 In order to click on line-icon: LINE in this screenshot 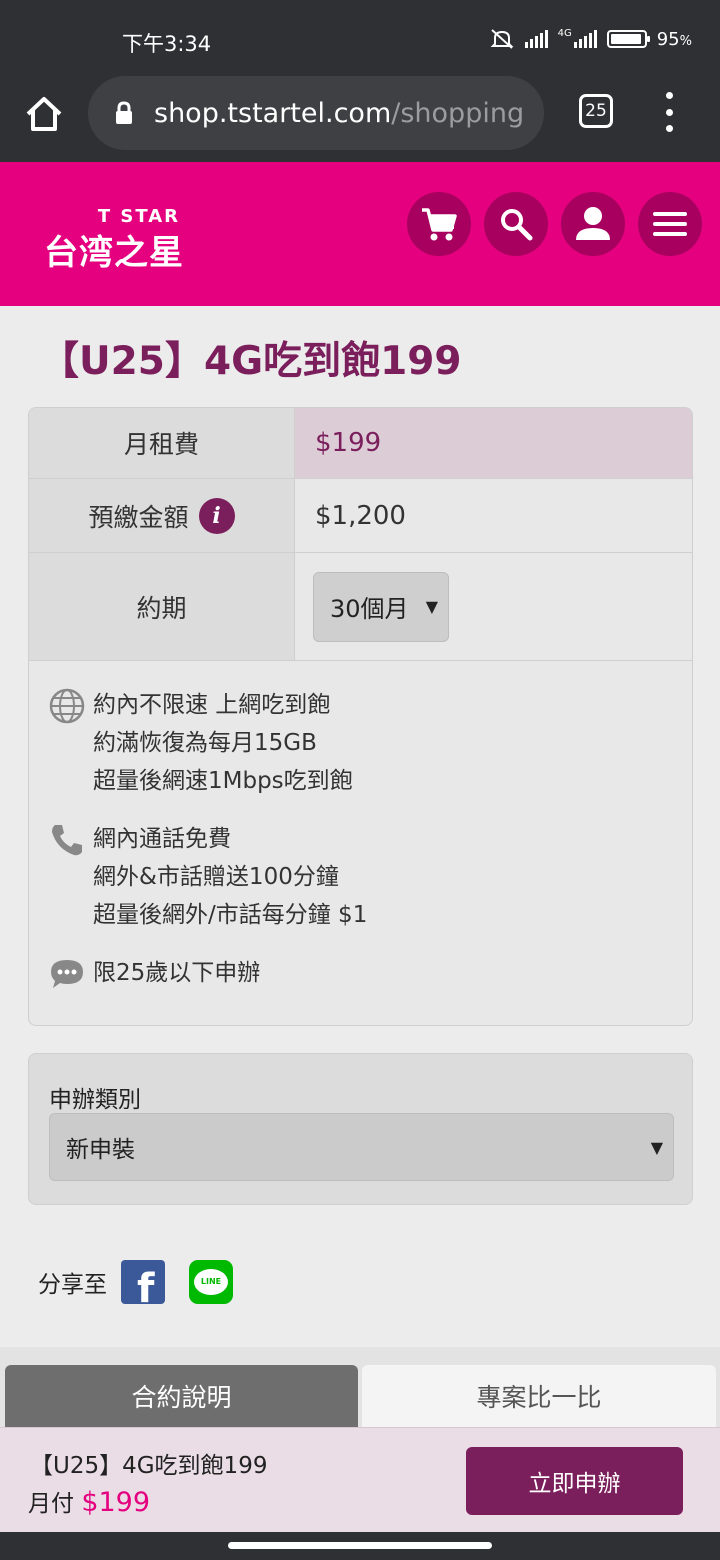, I will do `click(211, 1282)`.